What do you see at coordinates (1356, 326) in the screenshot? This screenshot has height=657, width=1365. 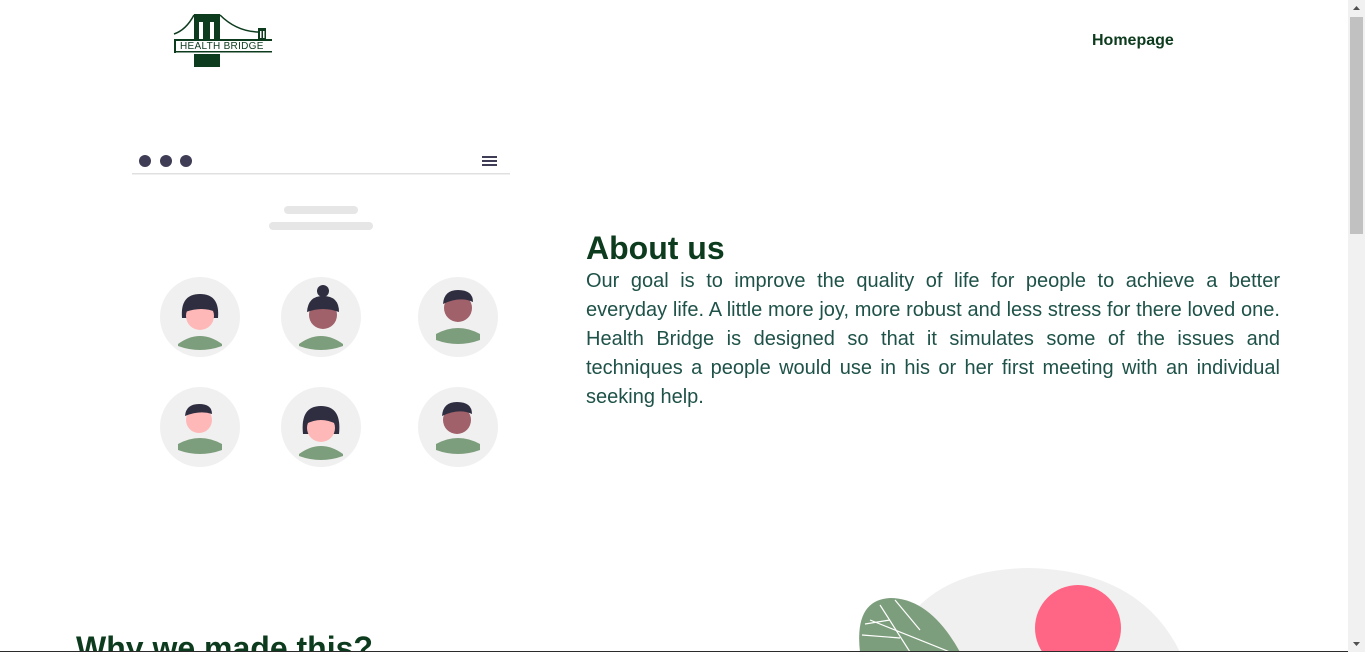 I see `vertical-scrollbar` at bounding box center [1356, 326].